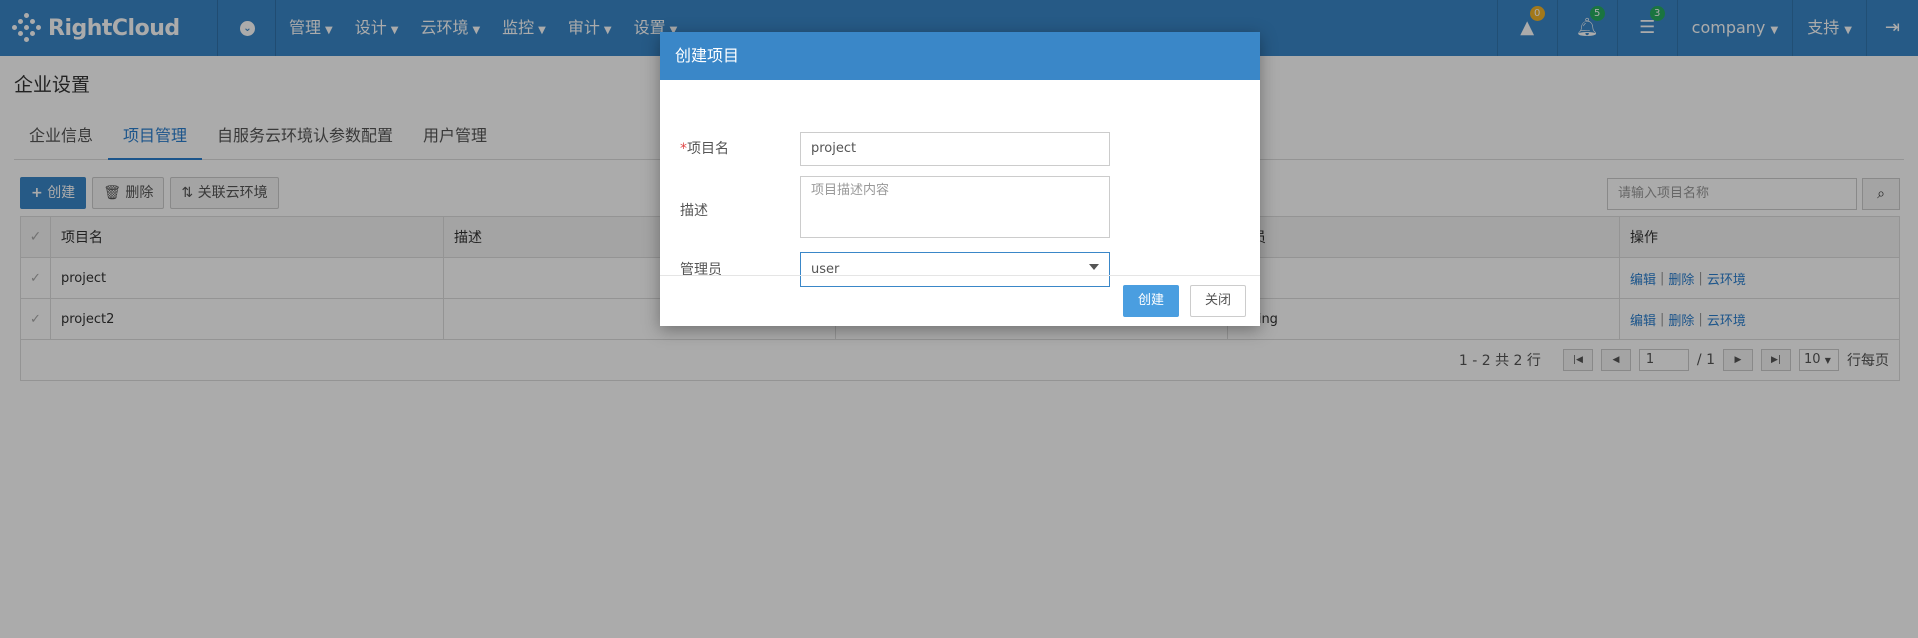 Image resolution: width=1918 pixels, height=638 pixels. I want to click on project-name-field: project, so click(955, 149).